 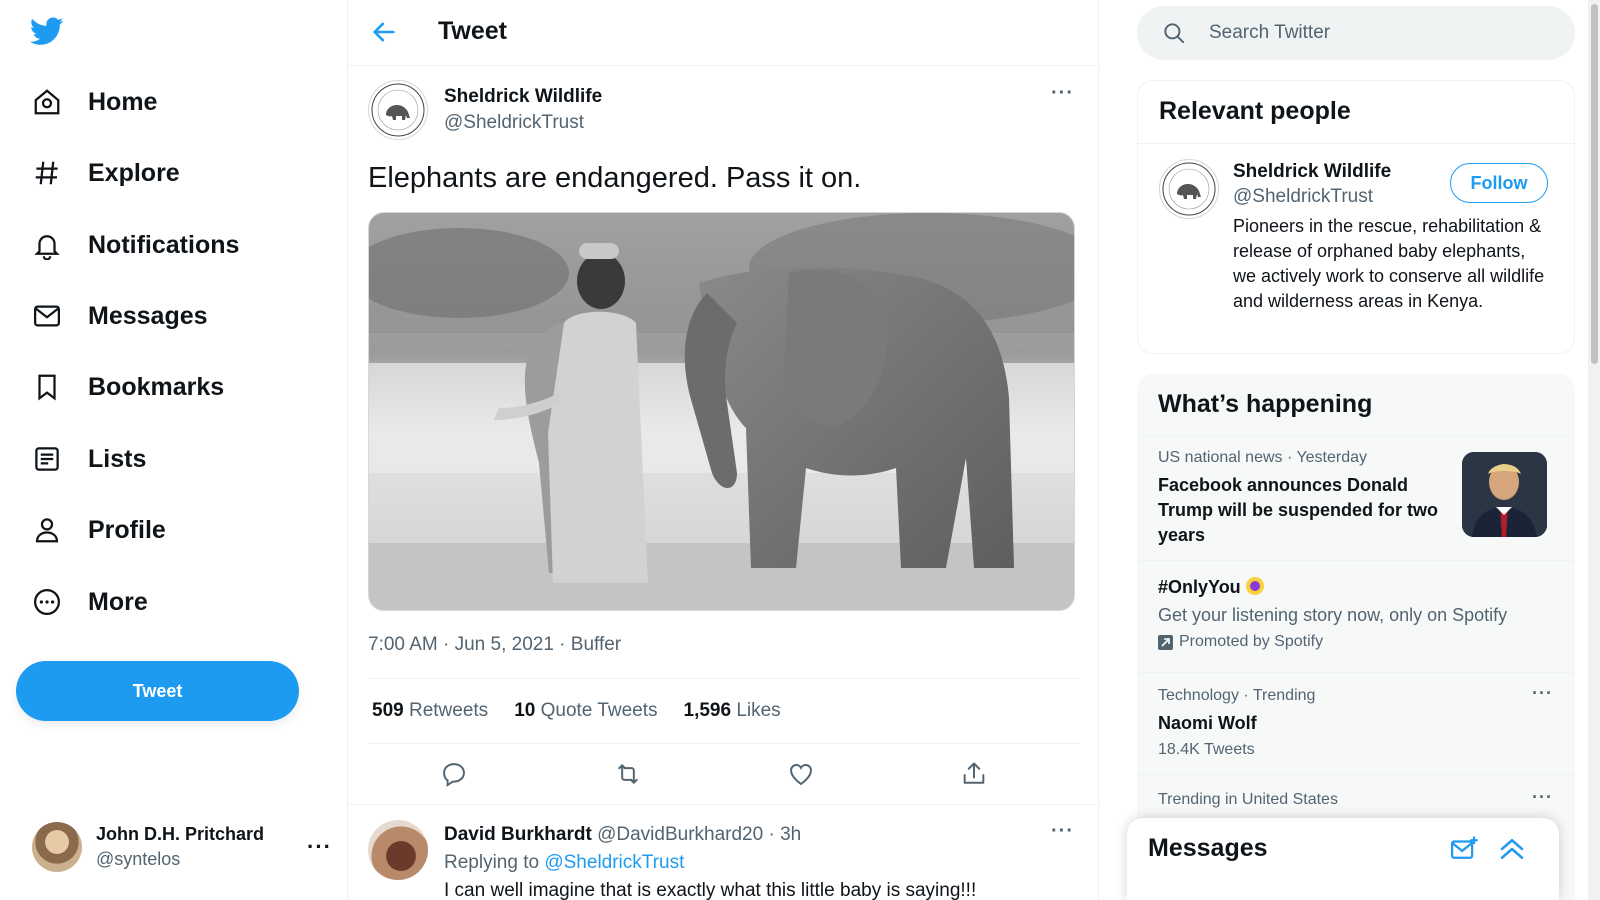 What do you see at coordinates (385, 33) in the screenshot?
I see `back-arrow-icon` at bounding box center [385, 33].